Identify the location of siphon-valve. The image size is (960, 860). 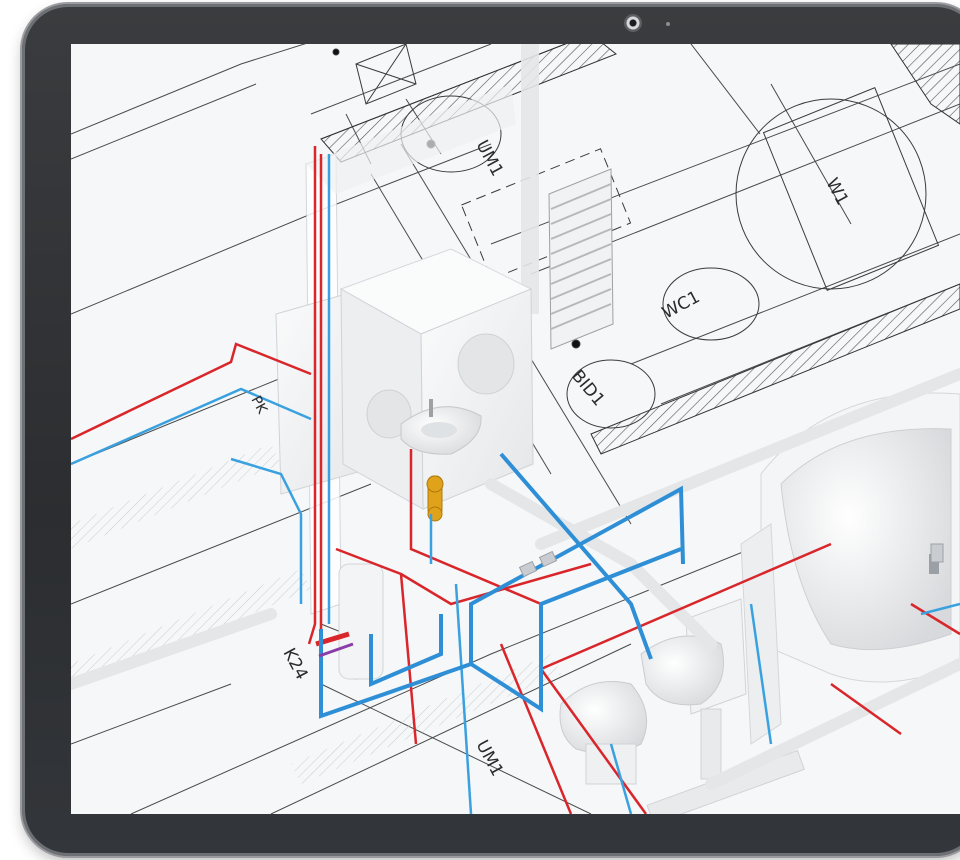
(435, 498).